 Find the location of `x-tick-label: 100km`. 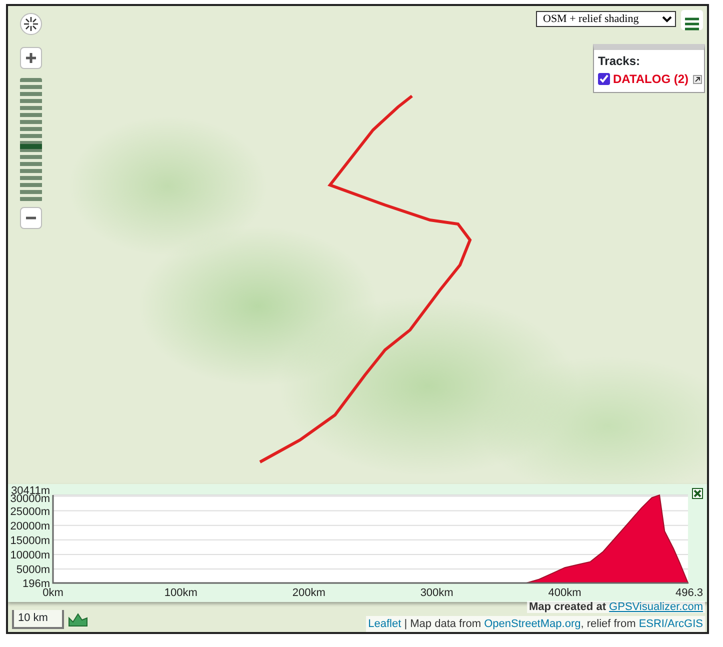

x-tick-label: 100km is located at coordinates (181, 593).